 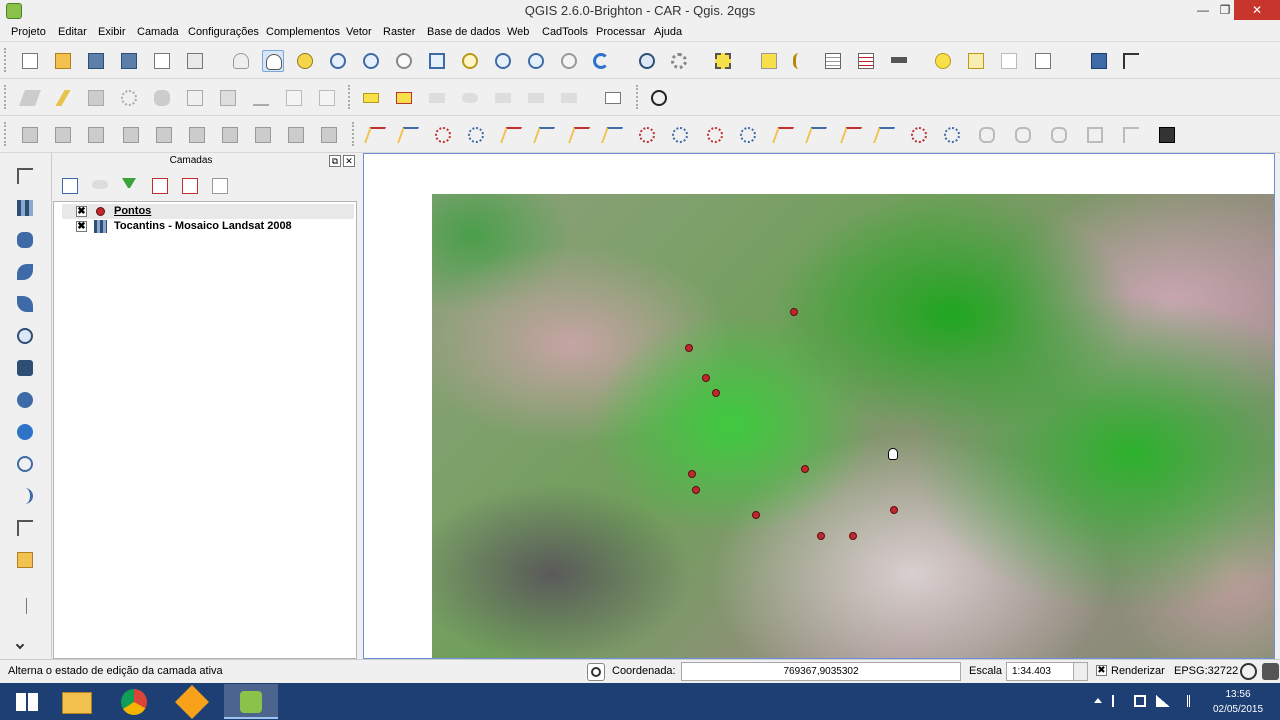 What do you see at coordinates (30, 98) in the screenshot?
I see `current-edits-button` at bounding box center [30, 98].